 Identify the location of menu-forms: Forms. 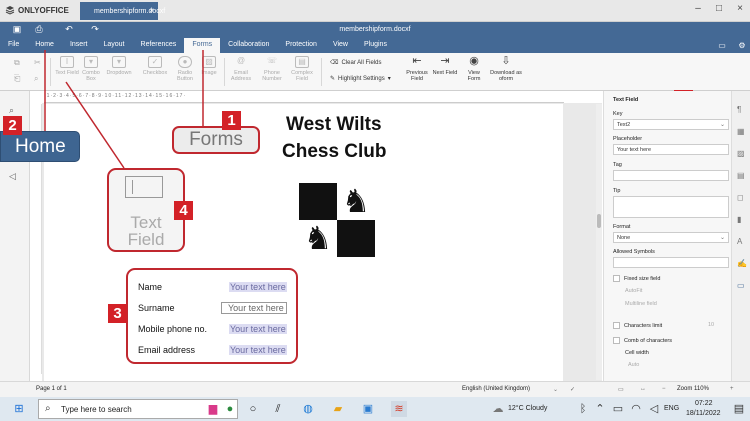
(202, 45).